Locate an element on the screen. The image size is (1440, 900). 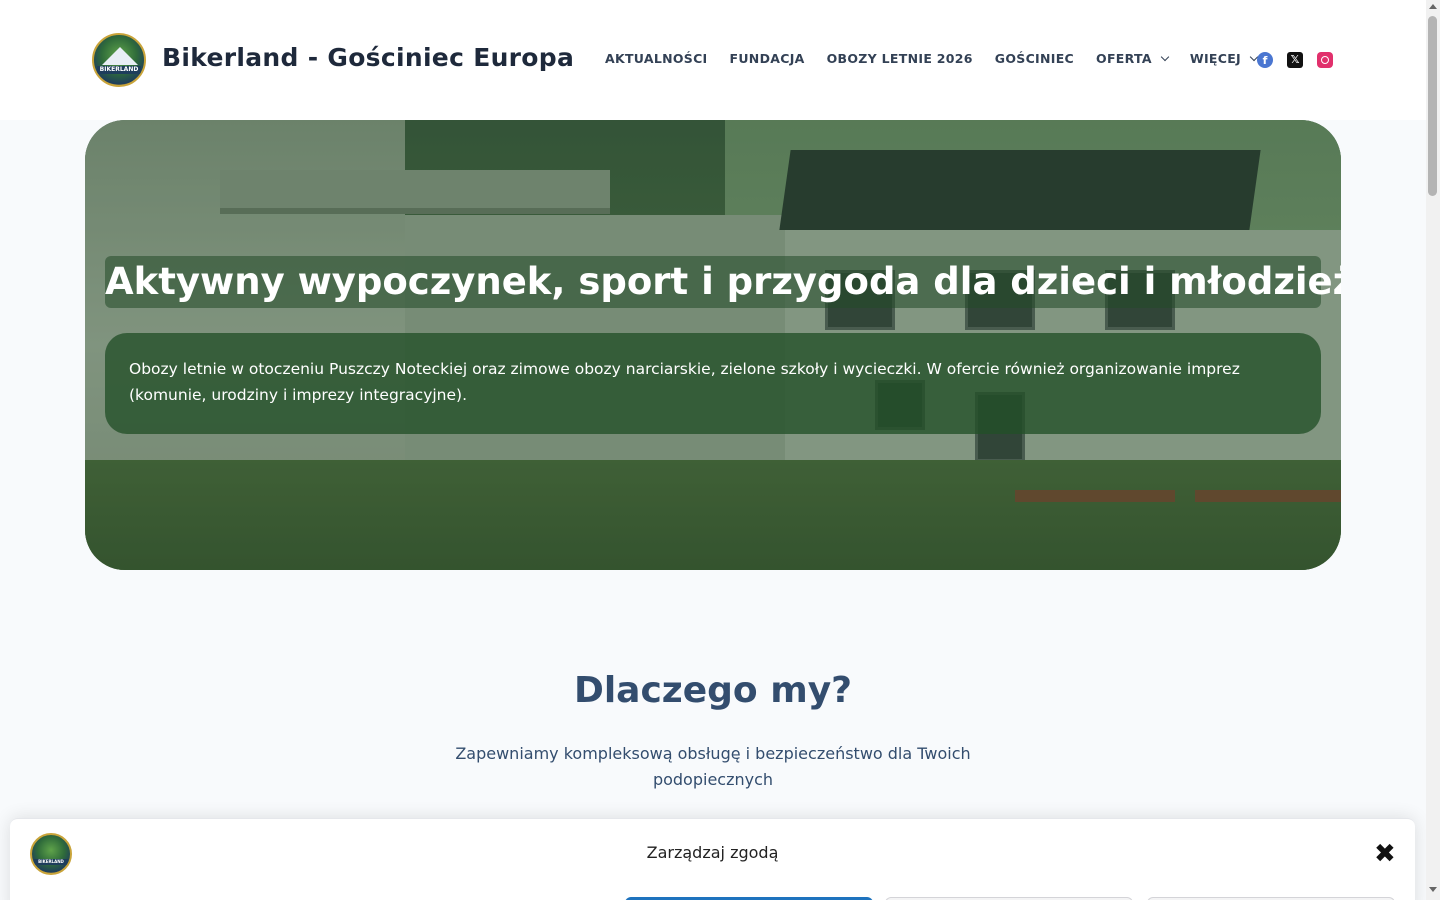
site-logo: BIKERLAND is located at coordinates (119, 60).